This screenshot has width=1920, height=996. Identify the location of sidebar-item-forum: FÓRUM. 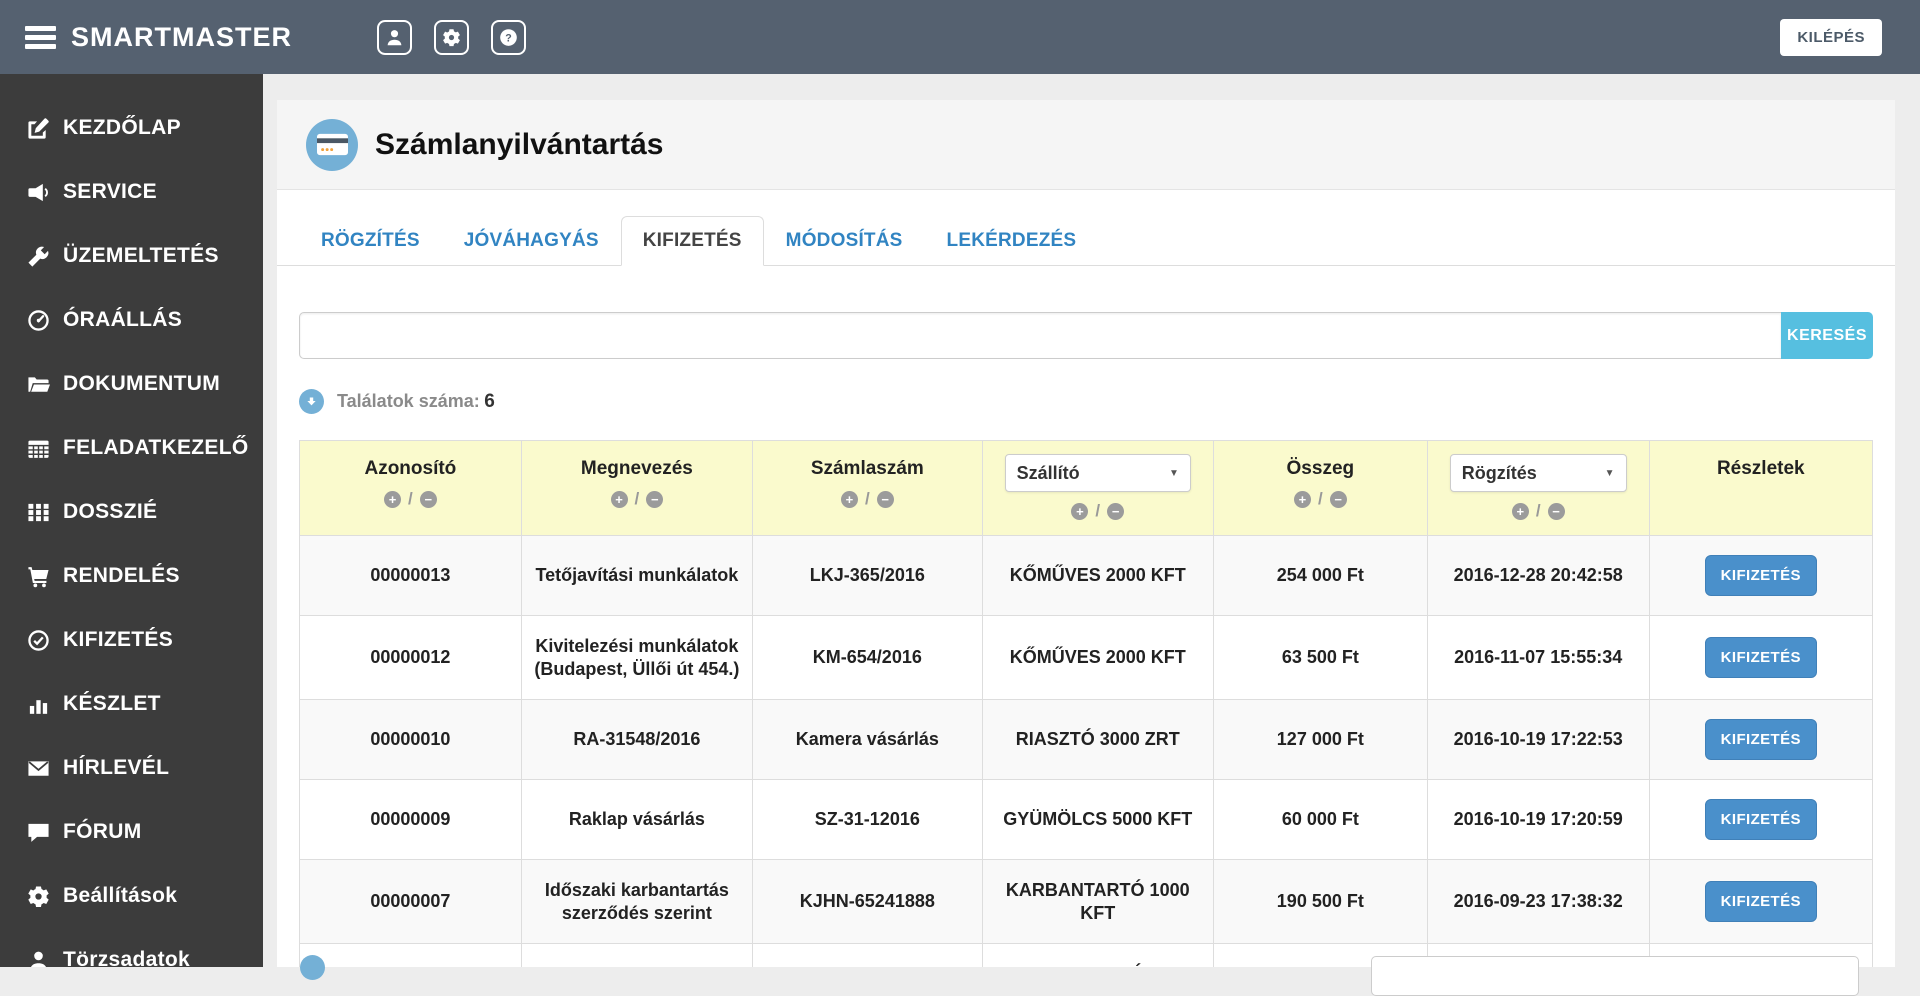
(131, 832).